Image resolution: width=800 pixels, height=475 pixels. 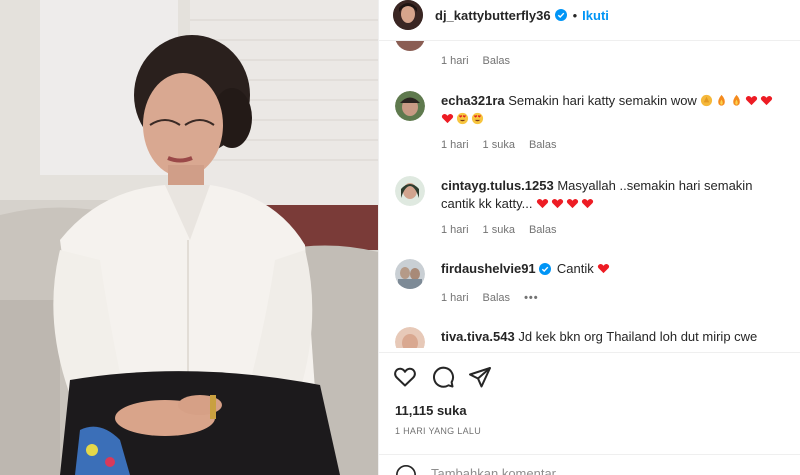 I want to click on comment-text: Cantik, so click(x=575, y=268).